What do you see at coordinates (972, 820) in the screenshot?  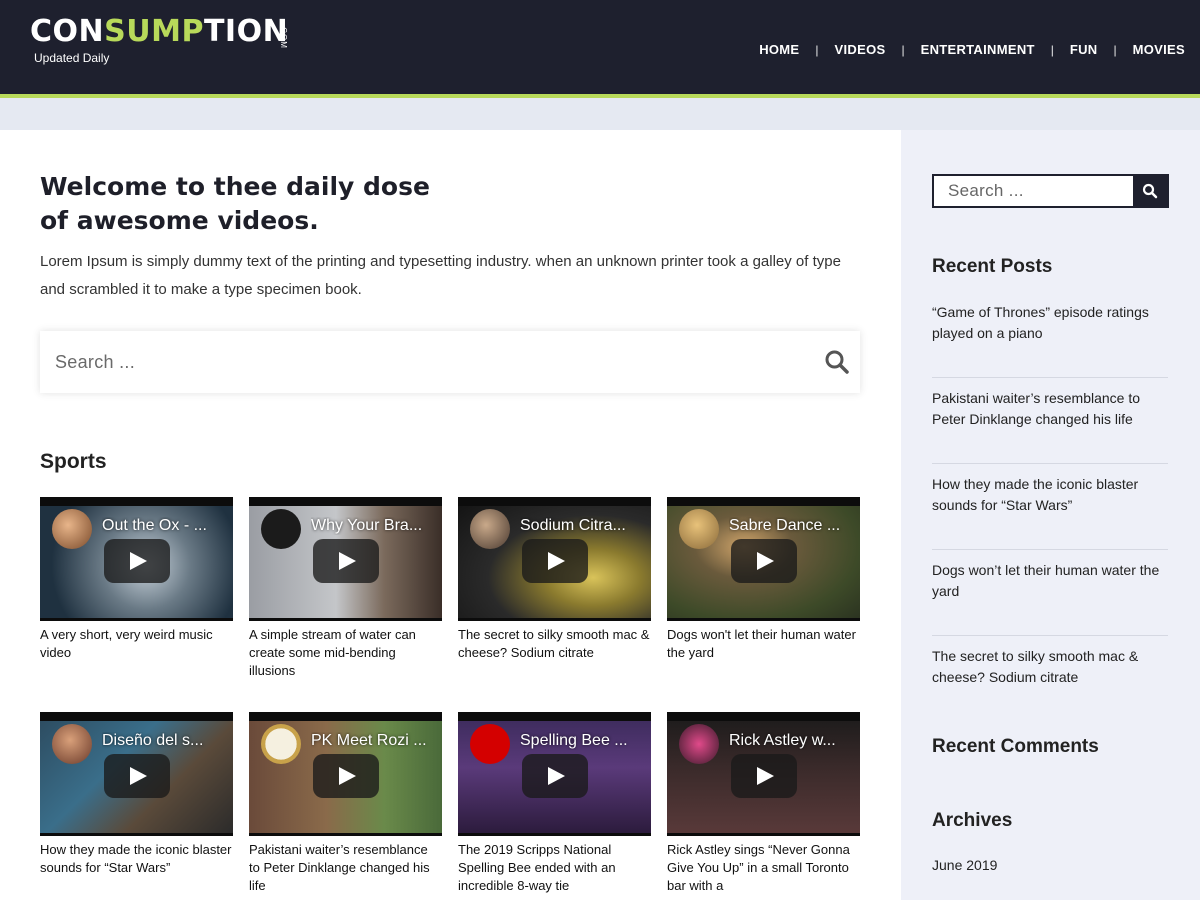 I see `archives-heading: Archives` at bounding box center [972, 820].